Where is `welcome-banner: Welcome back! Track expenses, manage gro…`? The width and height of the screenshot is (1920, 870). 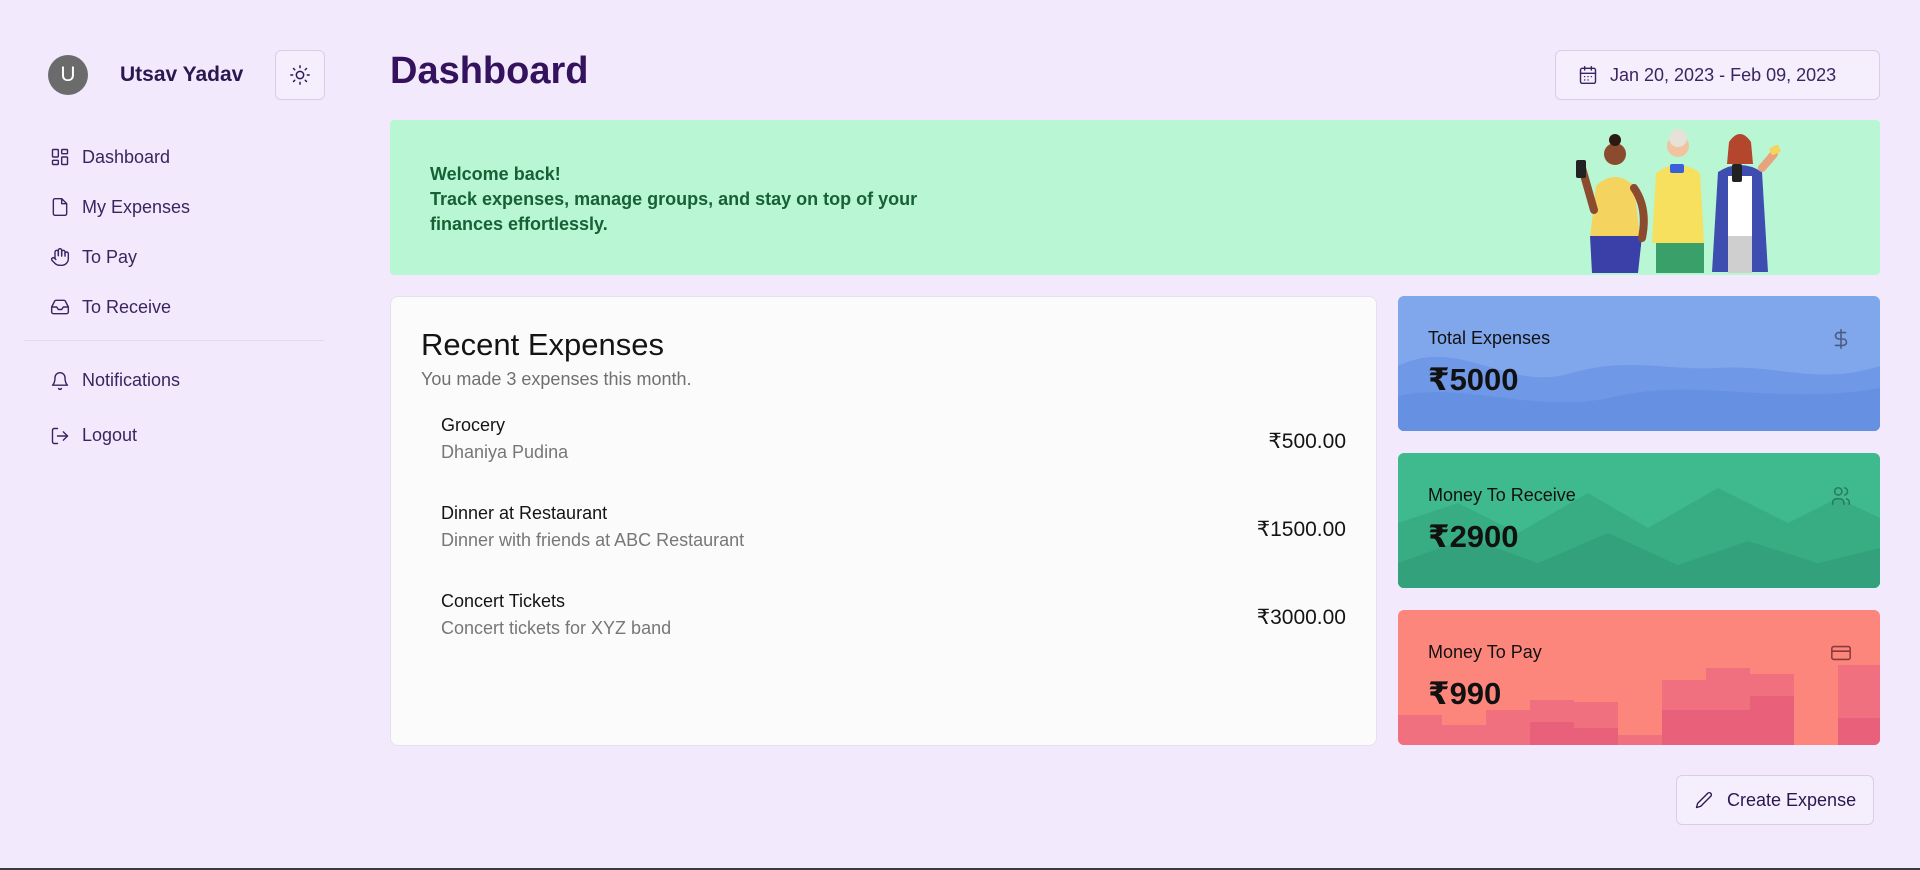
welcome-banner: Welcome back! Track expenses, manage gro… is located at coordinates (1135, 197).